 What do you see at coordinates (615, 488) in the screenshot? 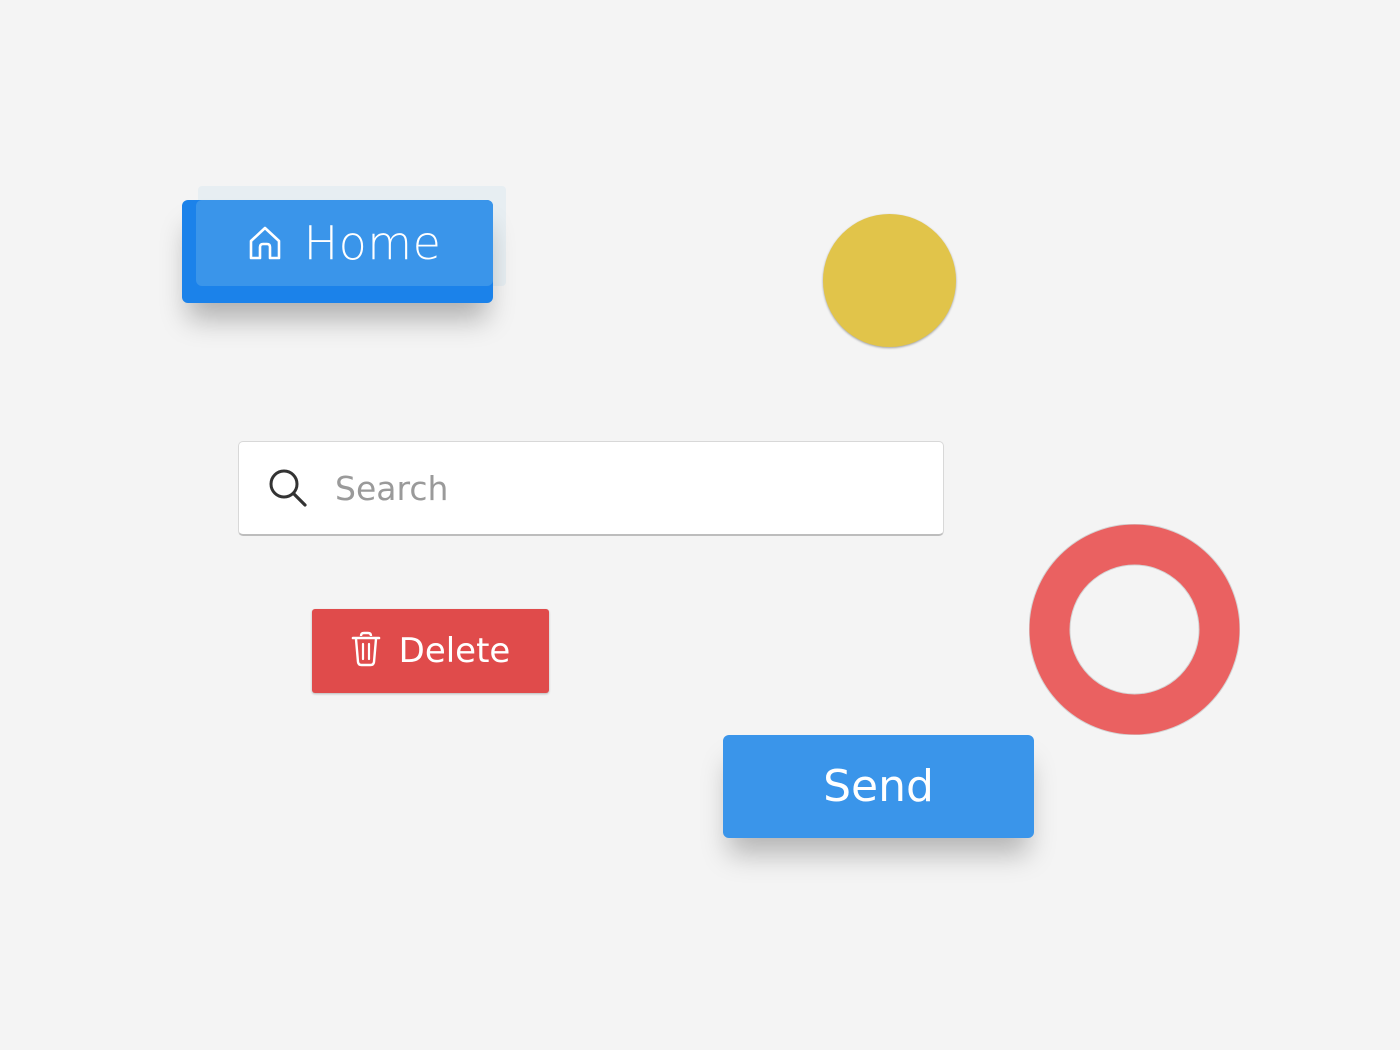
I see `search-input` at bounding box center [615, 488].